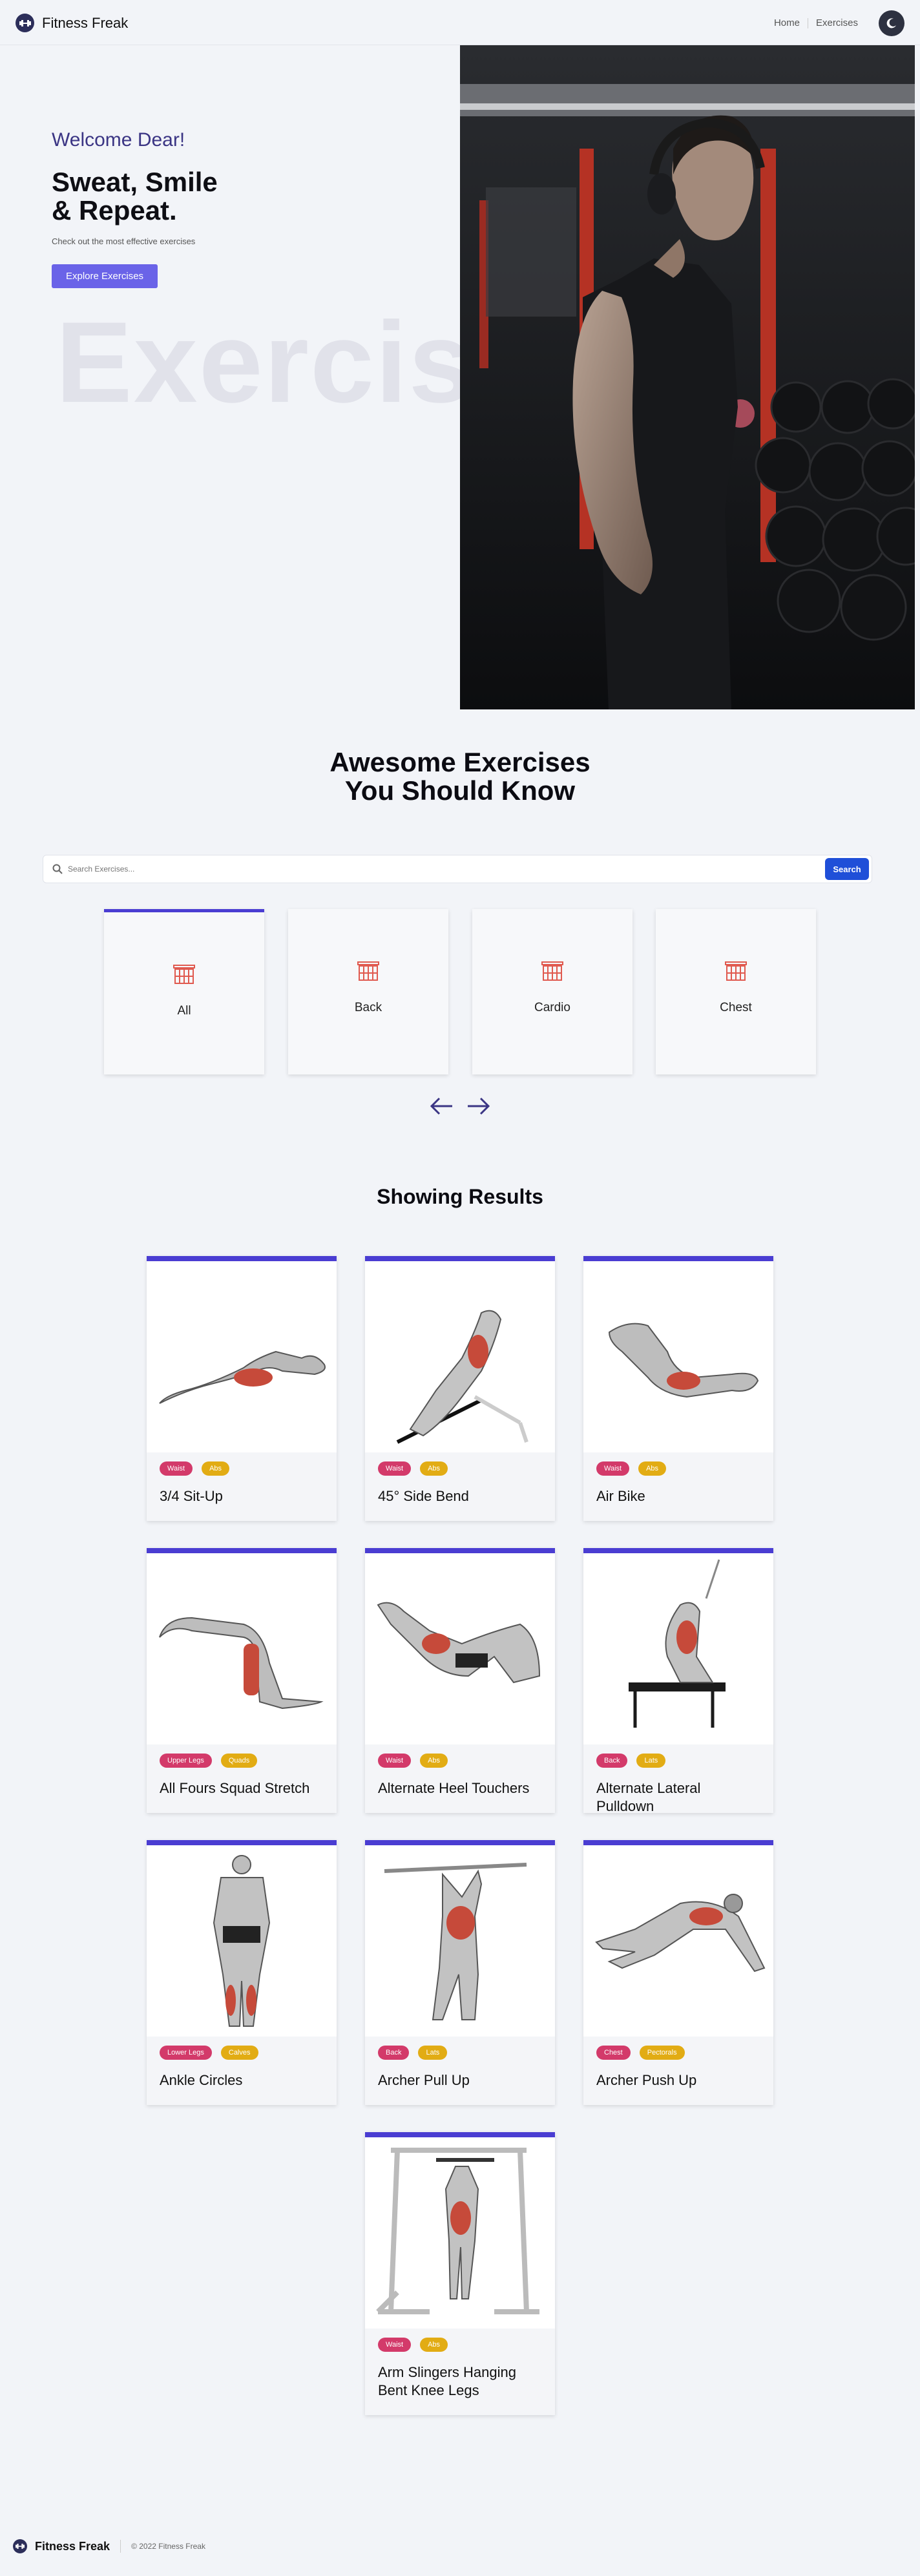  I want to click on exercise-card: Waist Abs 3/4 Sit-Up, so click(242, 1388).